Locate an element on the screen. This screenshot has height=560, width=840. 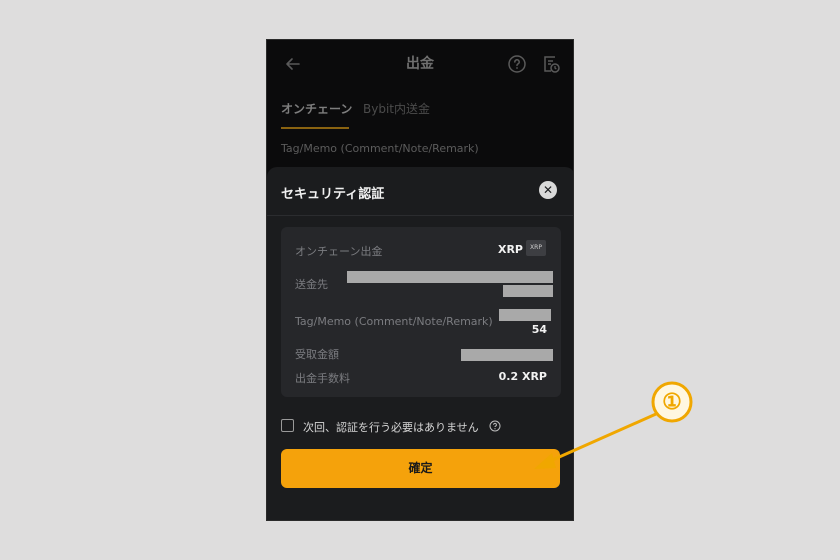
skip-verification-checkbox is located at coordinates (287, 425).